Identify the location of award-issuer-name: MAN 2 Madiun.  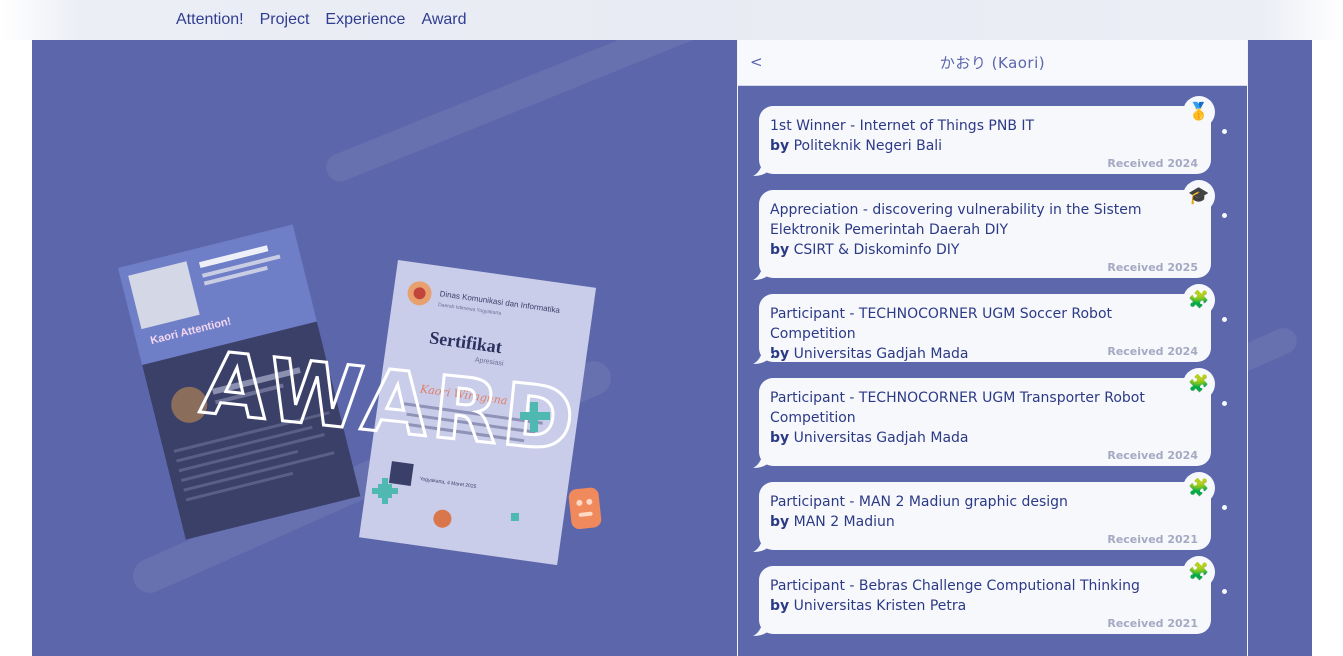
(844, 522).